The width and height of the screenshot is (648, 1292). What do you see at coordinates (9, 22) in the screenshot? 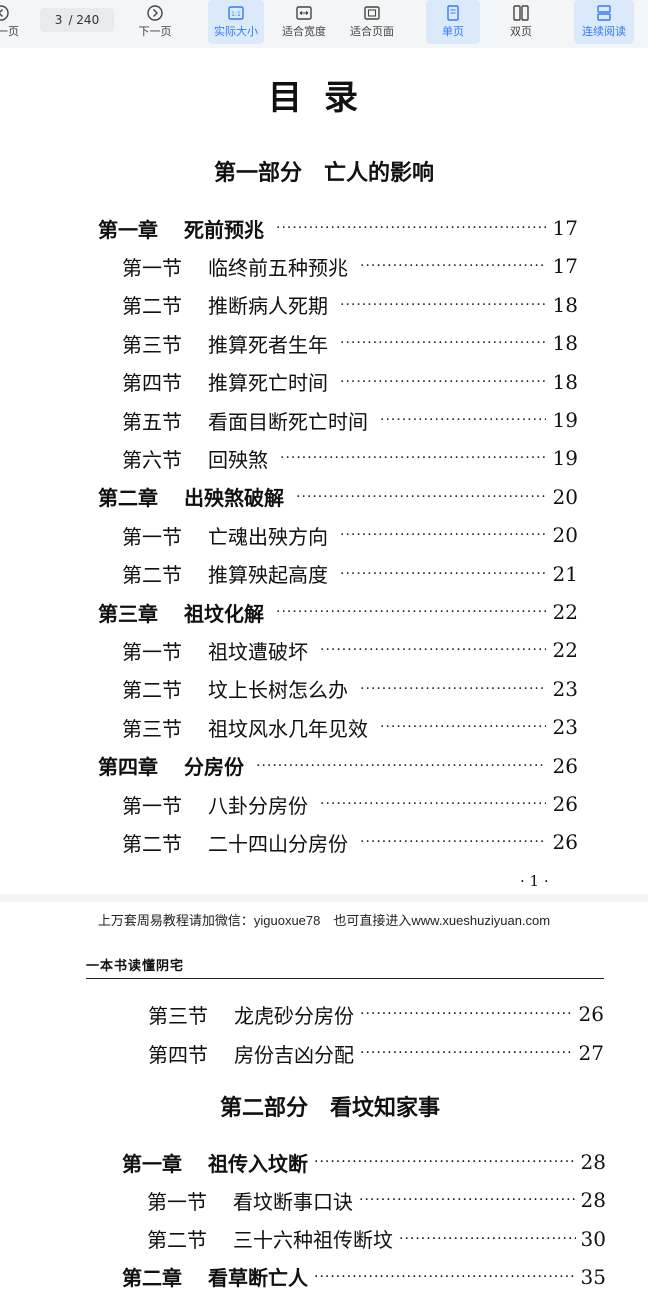
I see `prev-page-button: 上一页` at bounding box center [9, 22].